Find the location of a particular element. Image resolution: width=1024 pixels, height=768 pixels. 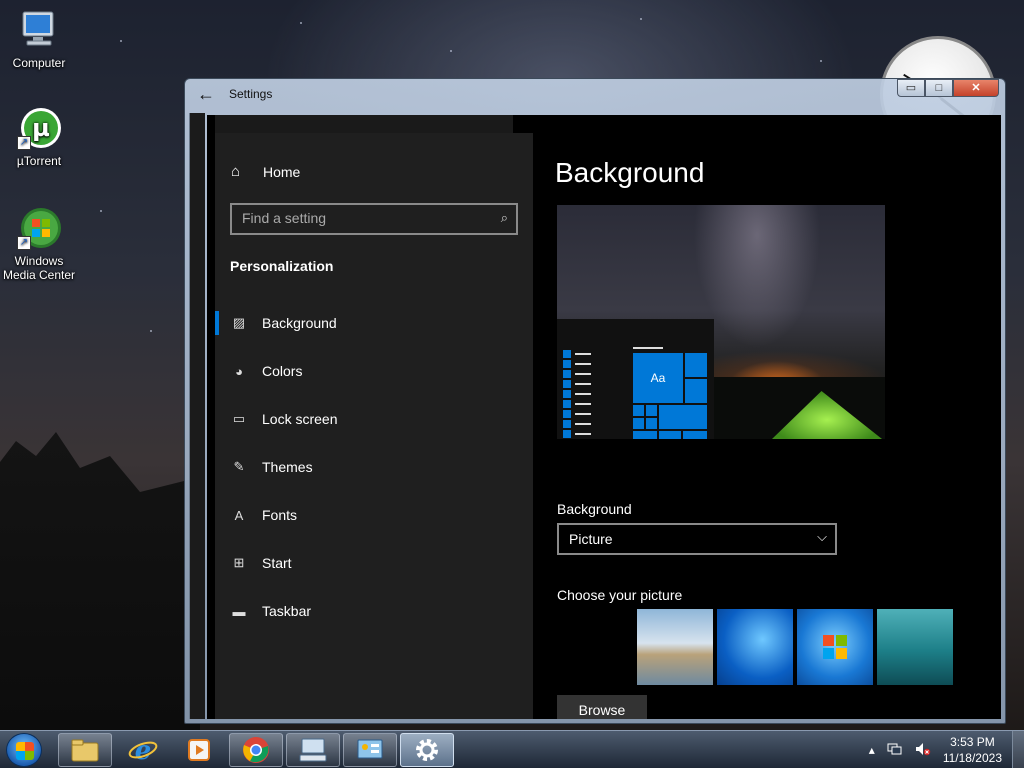

sidebar-item-taskbar: ▬ Taskbar is located at coordinates (374, 611).